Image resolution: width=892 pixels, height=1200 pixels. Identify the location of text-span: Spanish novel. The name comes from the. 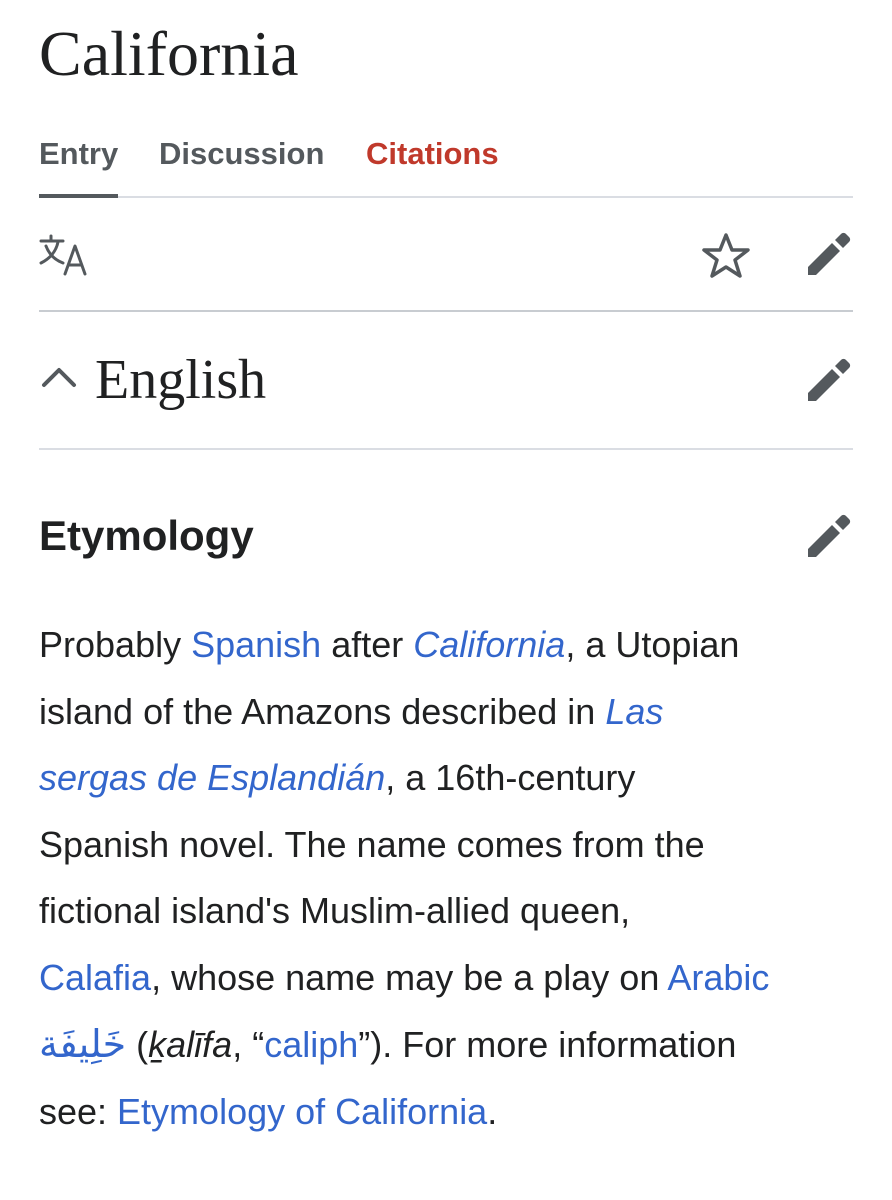
(372, 844).